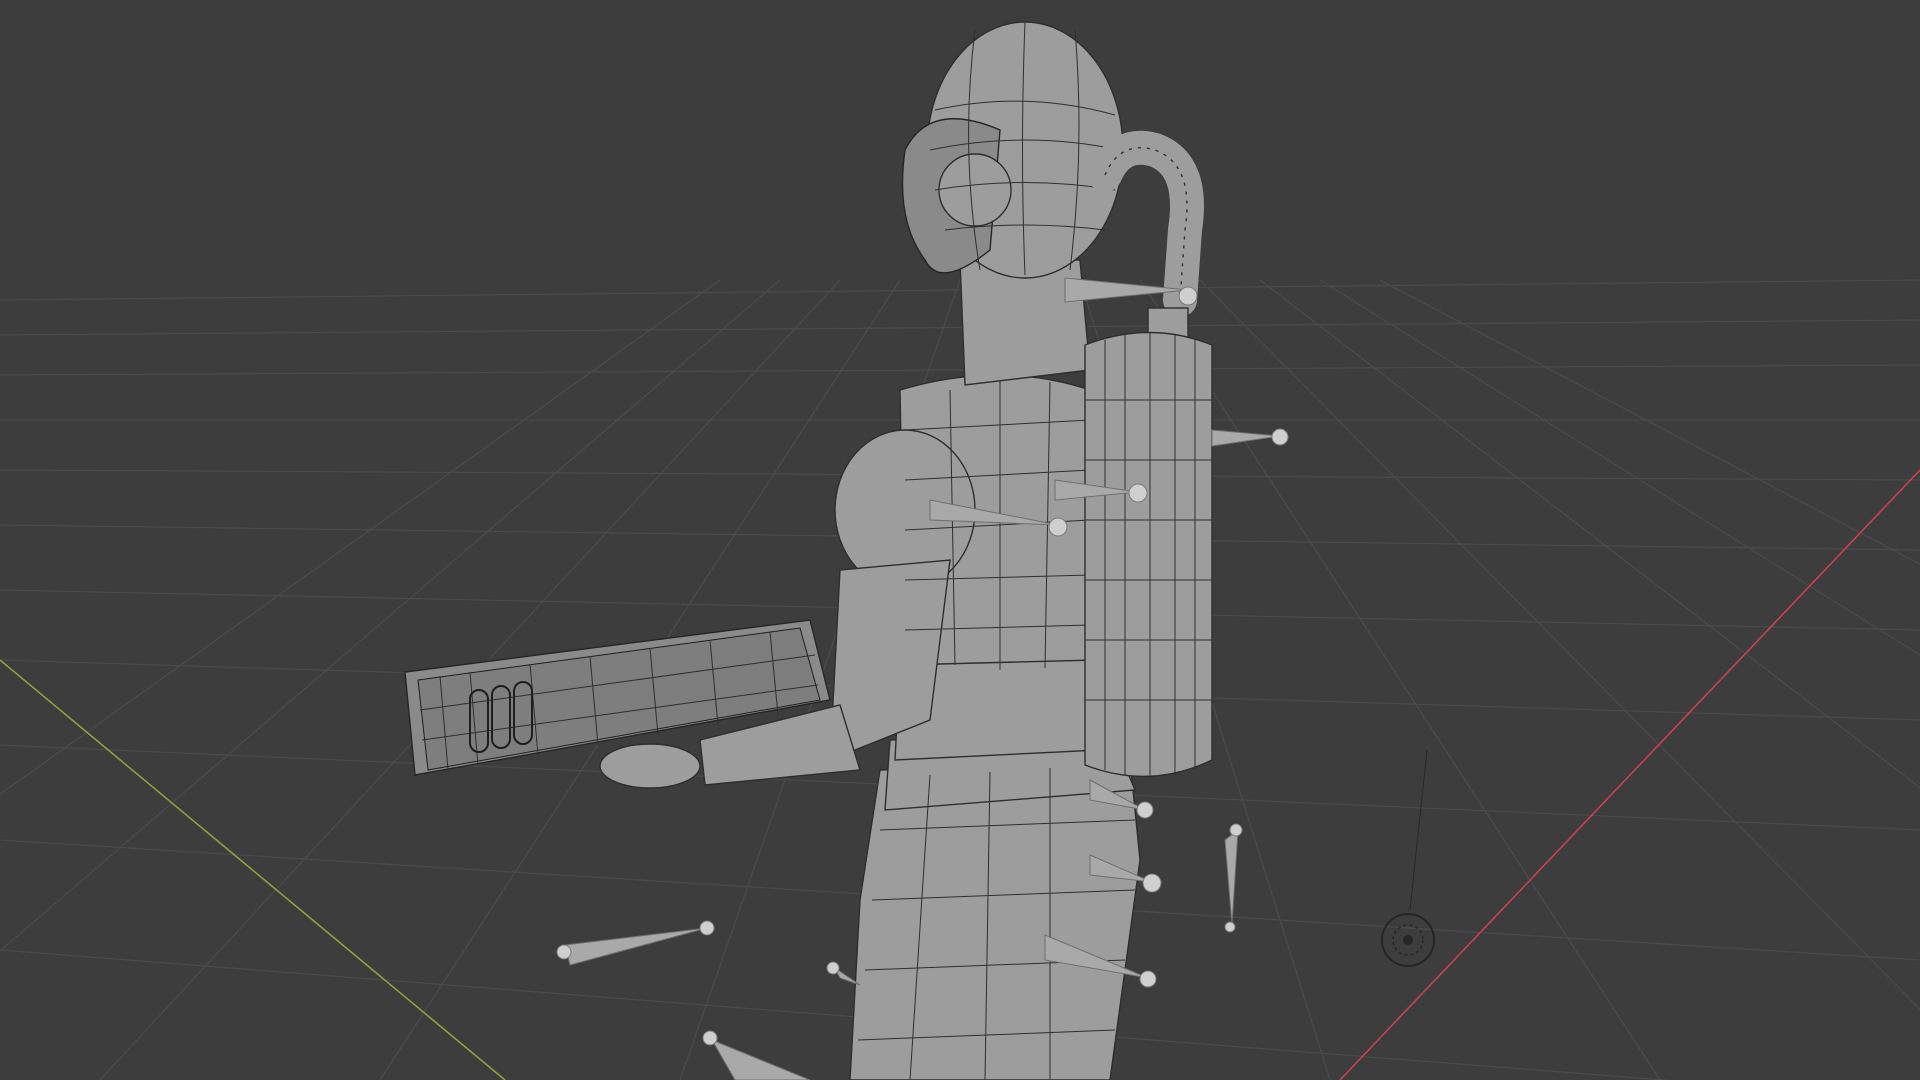  I want to click on oxygen-tank, so click(1148, 542).